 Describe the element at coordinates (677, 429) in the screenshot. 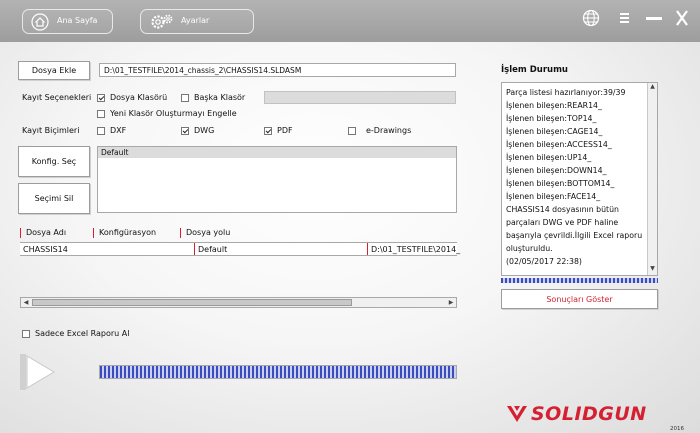

I see `brand-year: 2016` at that location.